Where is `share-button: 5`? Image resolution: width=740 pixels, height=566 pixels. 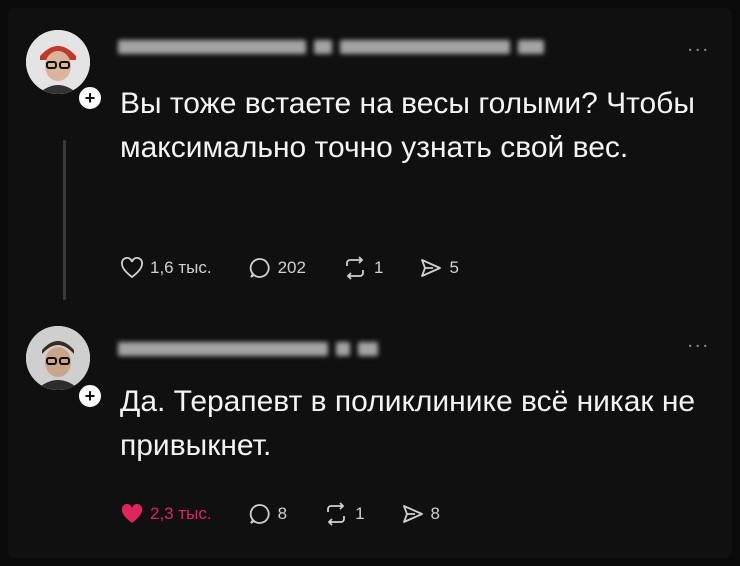 share-button: 5 is located at coordinates (439, 268).